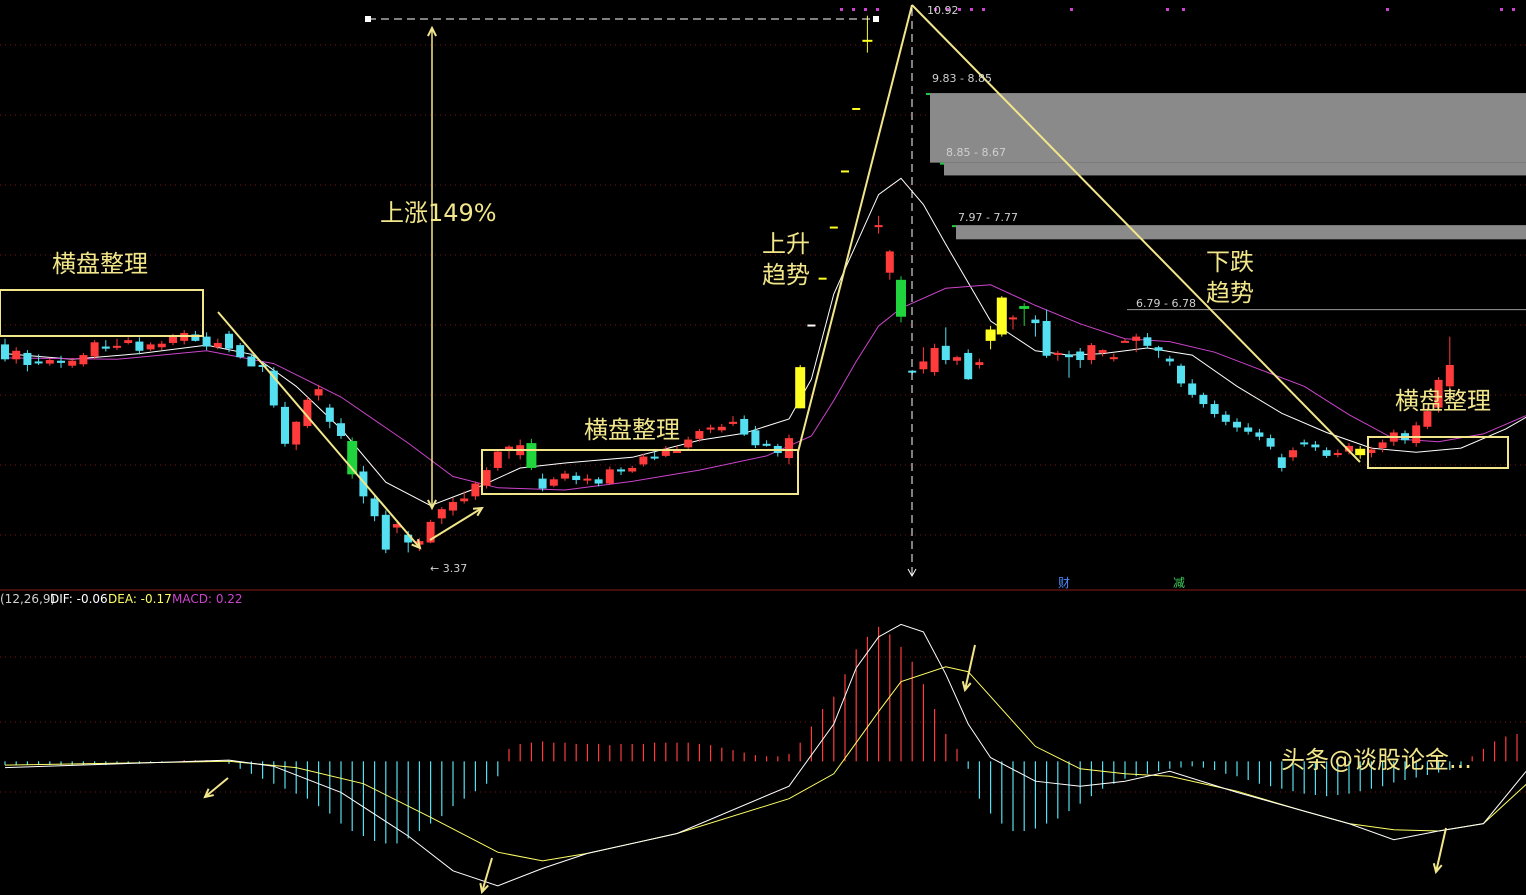 The width and height of the screenshot is (1526, 895). What do you see at coordinates (1230, 293) in the screenshot?
I see `downtrend-label-2: 趋势` at bounding box center [1230, 293].